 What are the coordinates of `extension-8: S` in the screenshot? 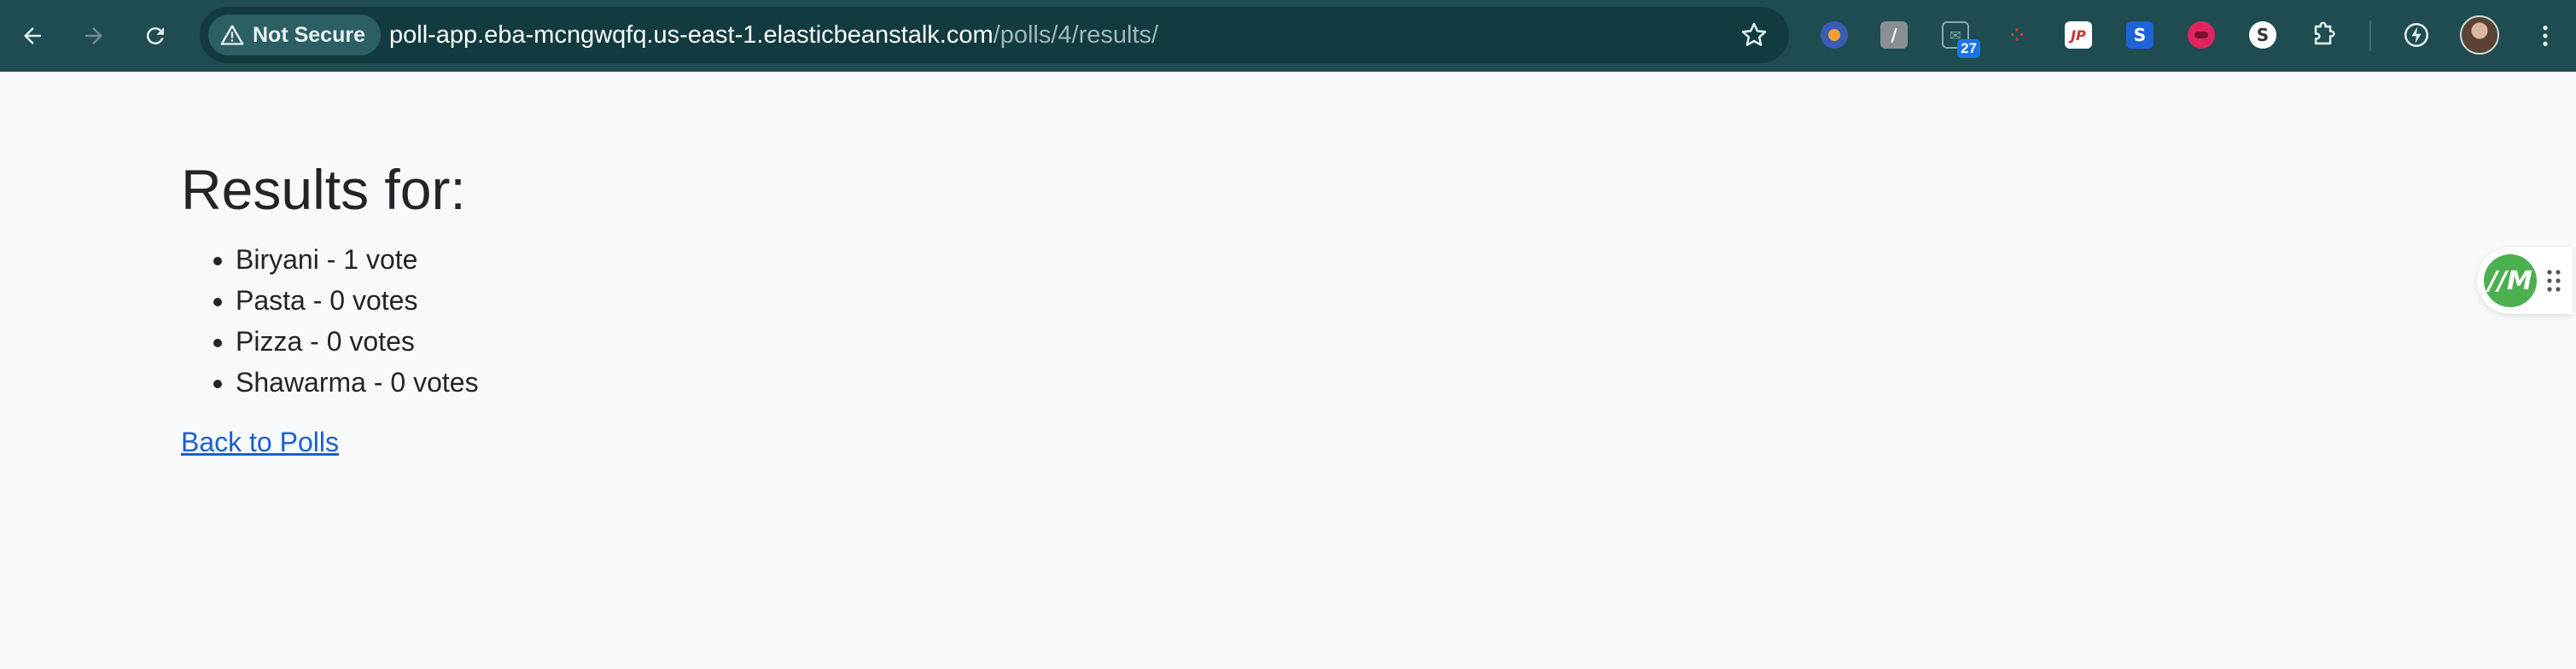 It's located at (2263, 35).